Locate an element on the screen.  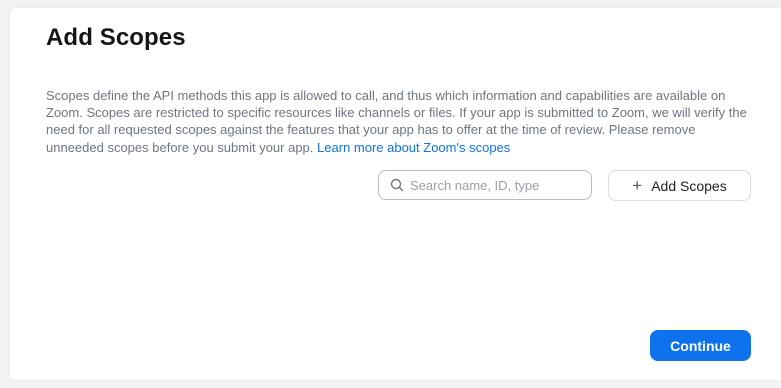
add-scopes-label: Add Scopes is located at coordinates (689, 185).